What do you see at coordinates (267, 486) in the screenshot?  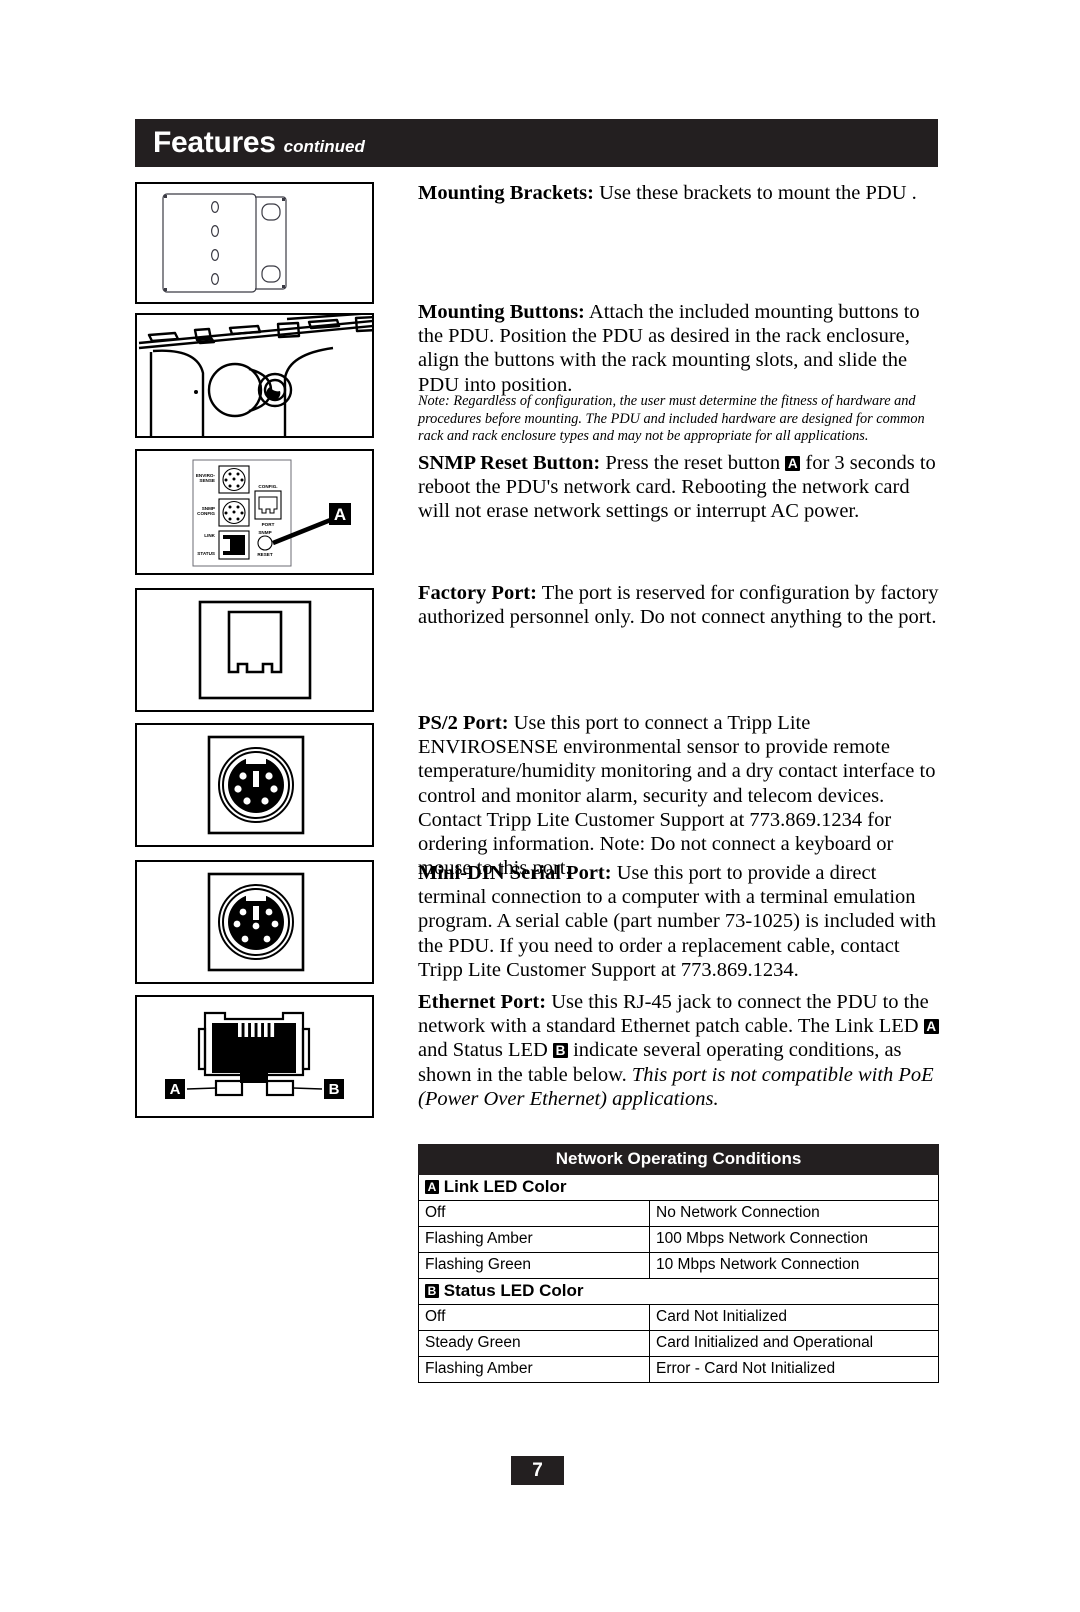 I see `label-config: CONFIG.` at bounding box center [267, 486].